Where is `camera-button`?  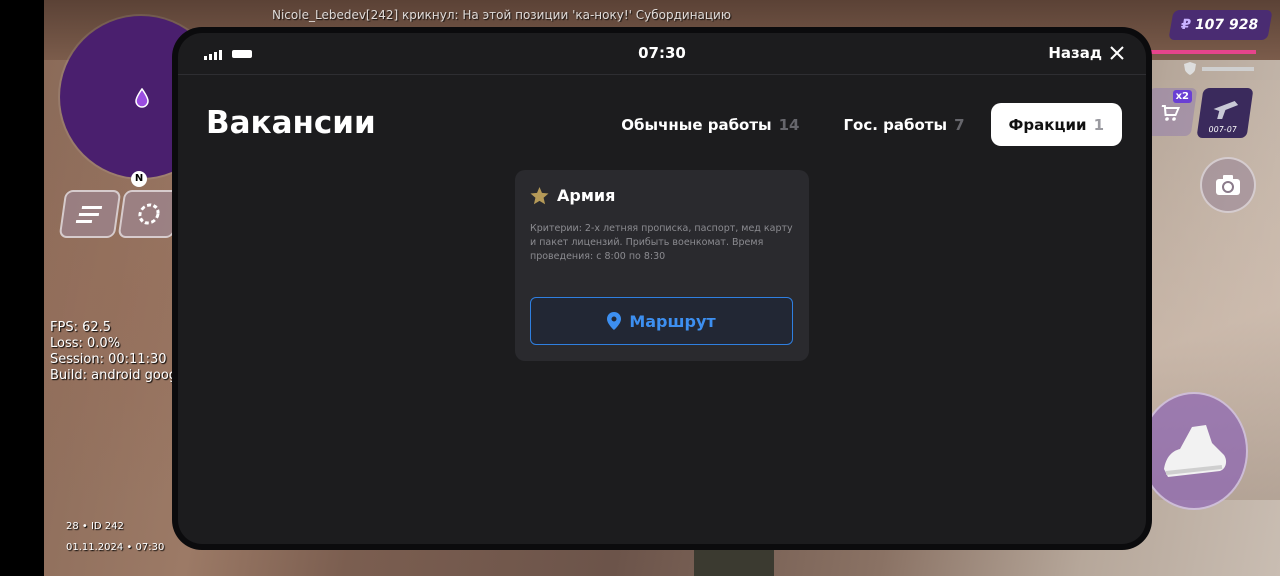
camera-button is located at coordinates (1228, 185).